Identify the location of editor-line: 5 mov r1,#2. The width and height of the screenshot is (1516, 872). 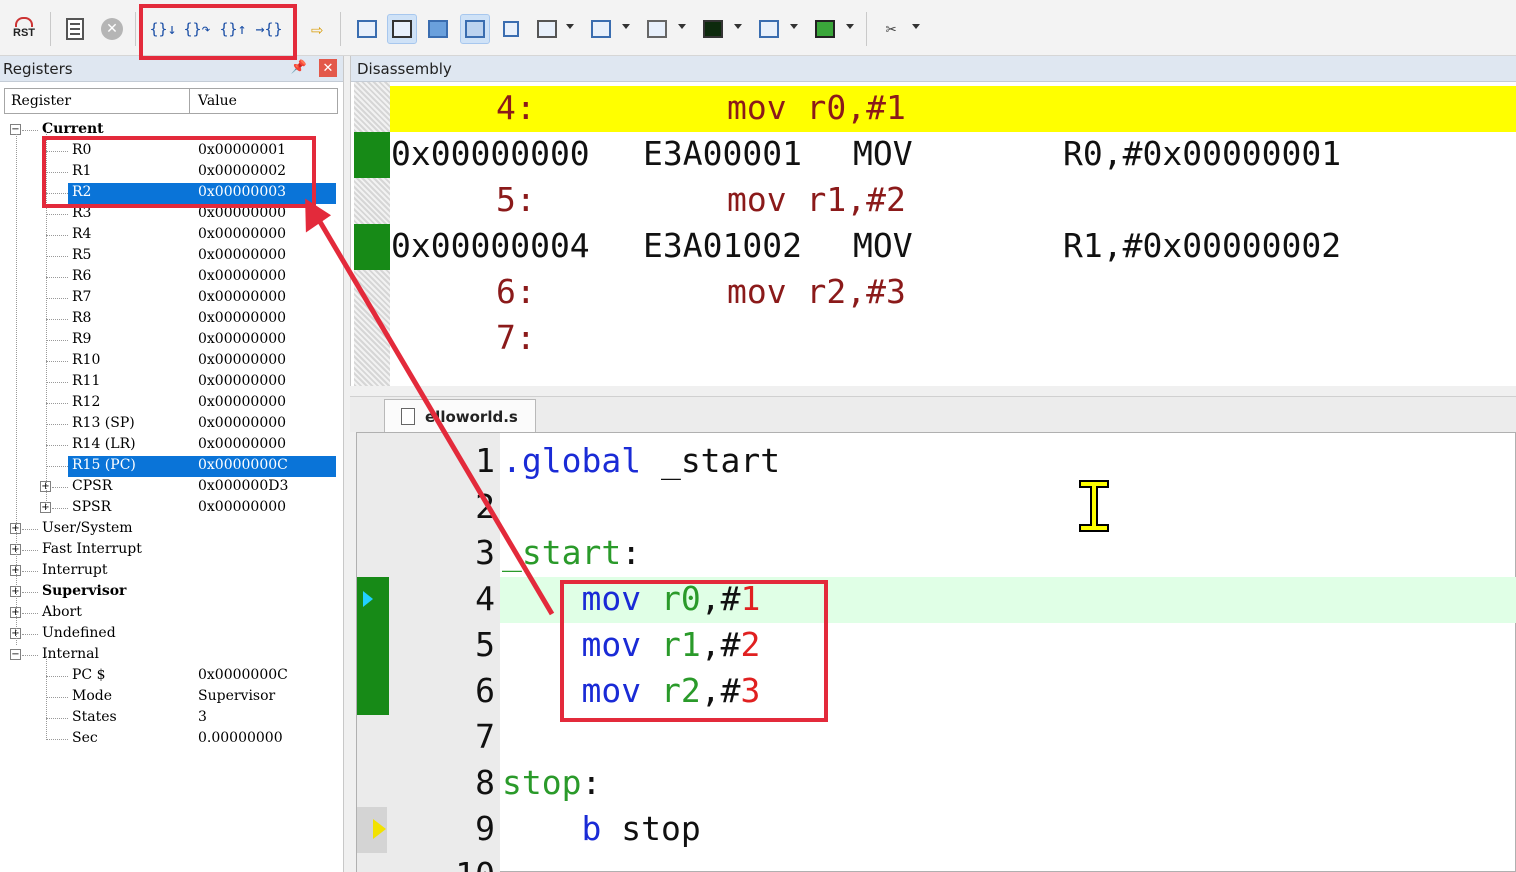
(936, 646).